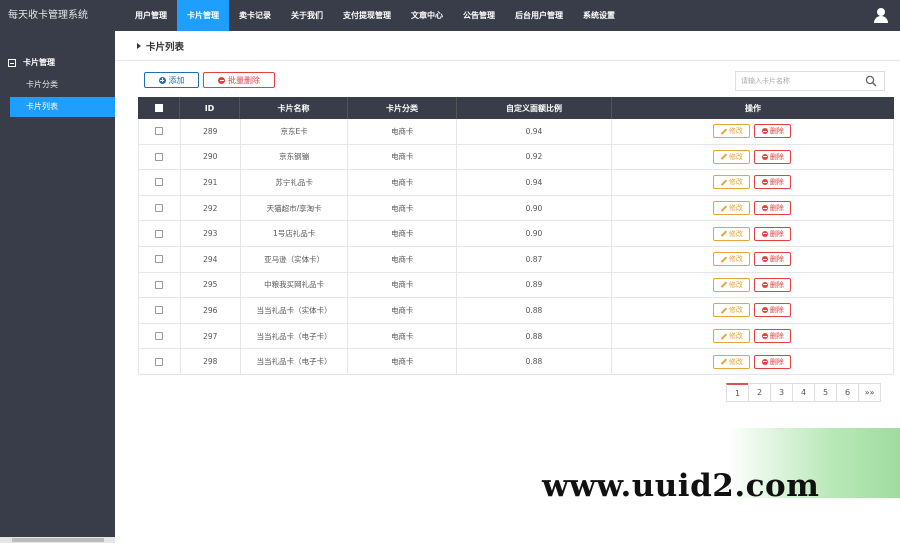 The width and height of the screenshot is (900, 543). I want to click on app-title: 每天收卡管理系统, so click(48, 15).